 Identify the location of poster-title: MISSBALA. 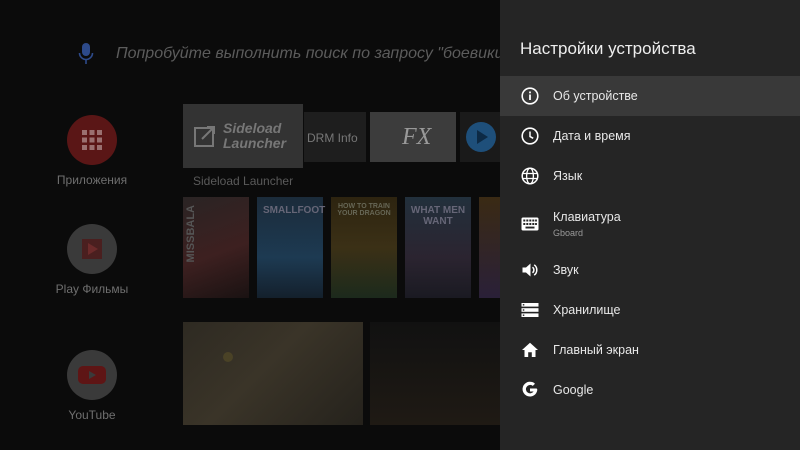
(191, 234).